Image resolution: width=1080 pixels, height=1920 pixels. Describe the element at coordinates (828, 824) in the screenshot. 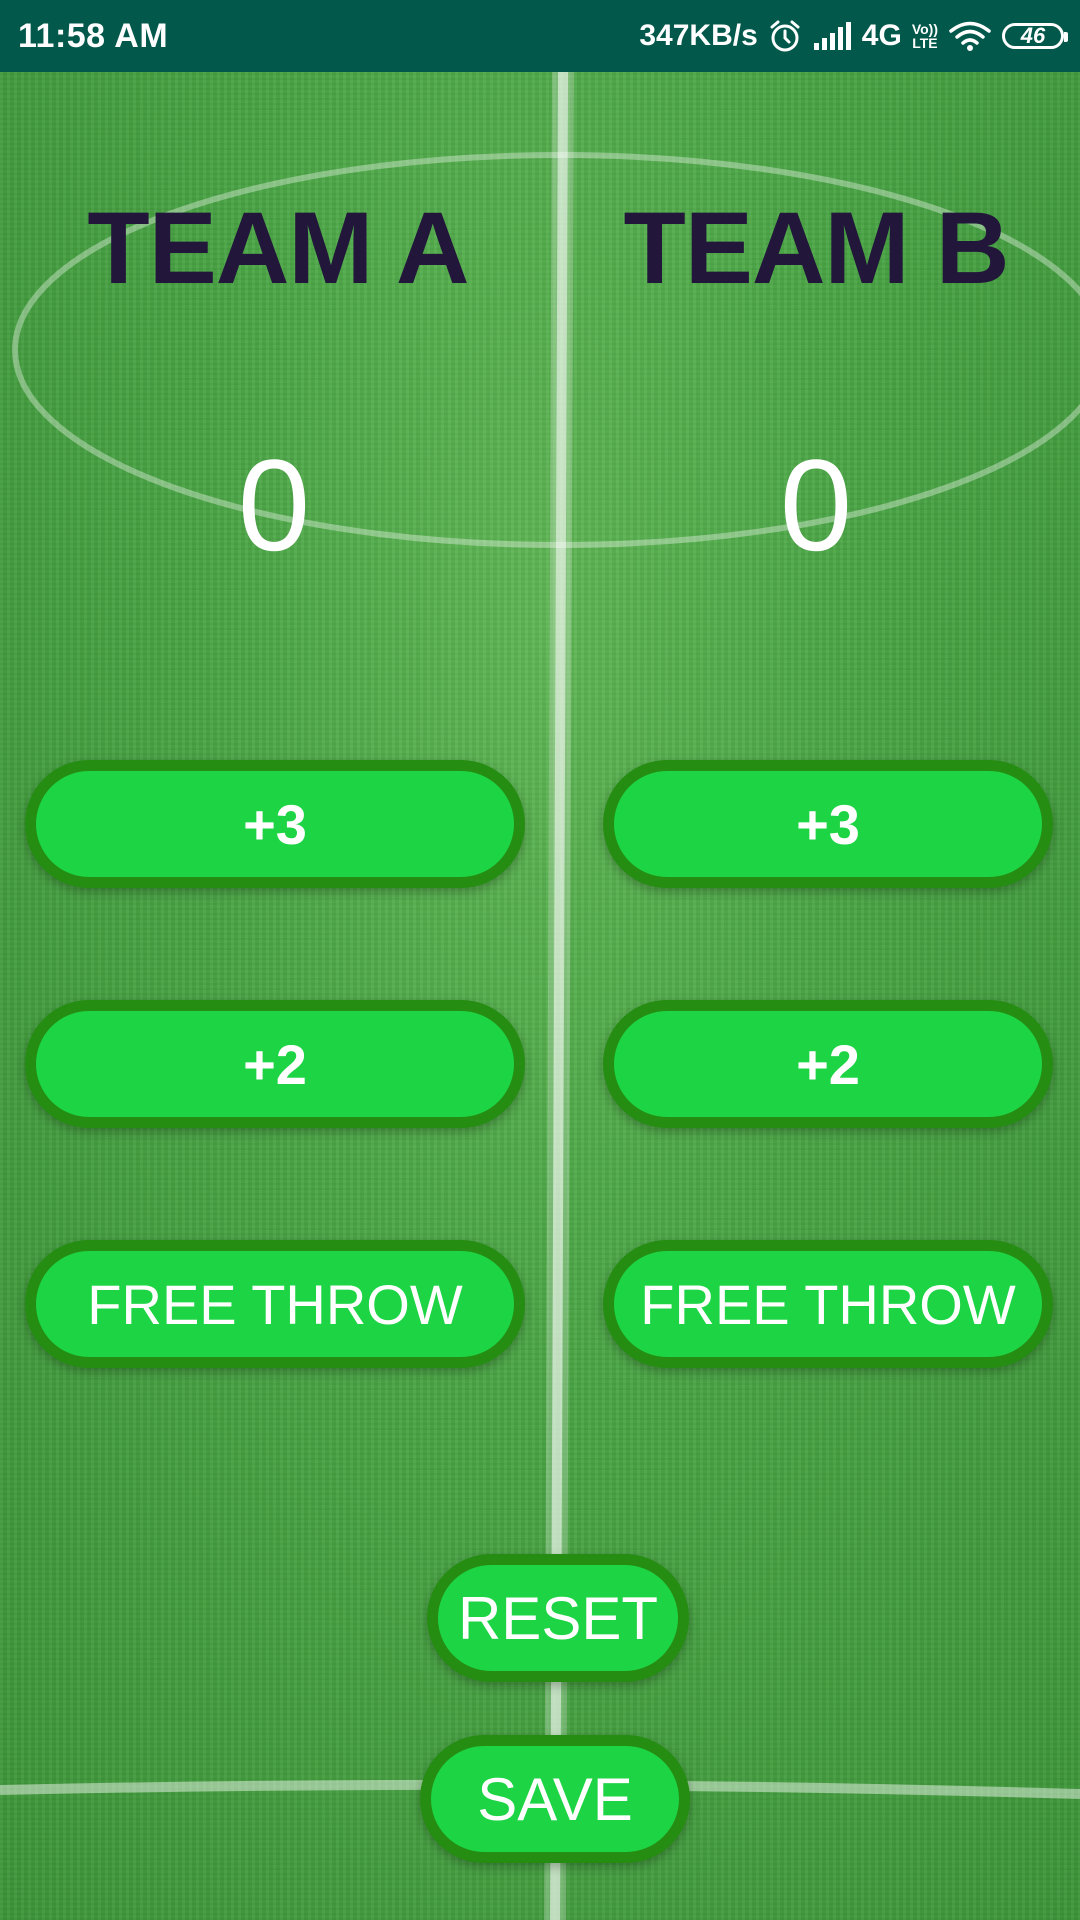

I see `team-b-plus3-button: +3` at that location.